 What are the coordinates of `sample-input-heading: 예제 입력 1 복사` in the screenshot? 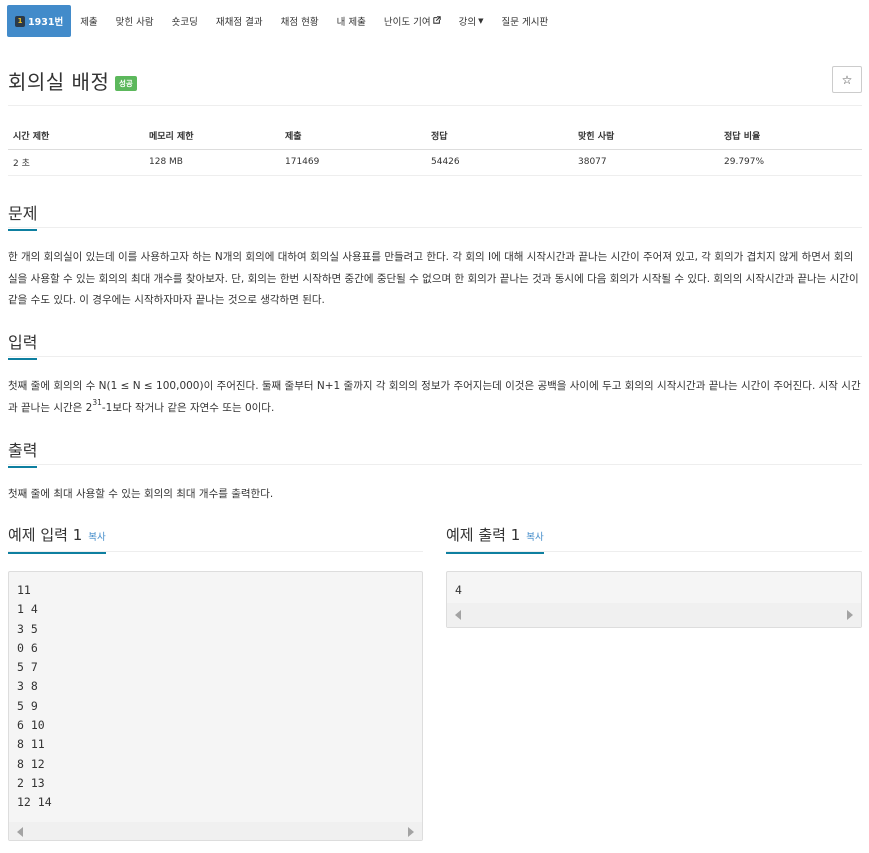 It's located at (57, 539).